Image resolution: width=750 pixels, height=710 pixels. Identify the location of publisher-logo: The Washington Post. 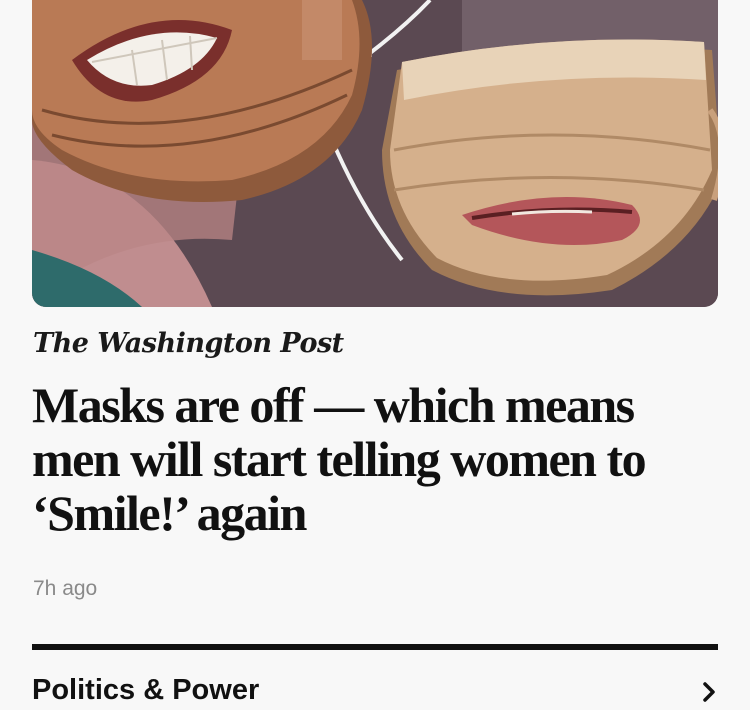
(188, 343).